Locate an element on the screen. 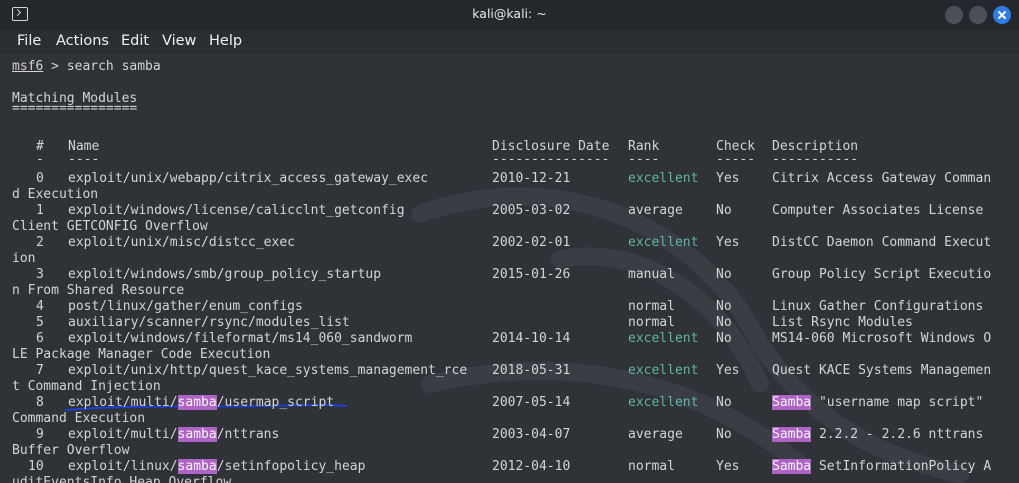 The image size is (1019, 483). module-name: auxiliary/scanner/rsync/modules_list is located at coordinates (209, 322).